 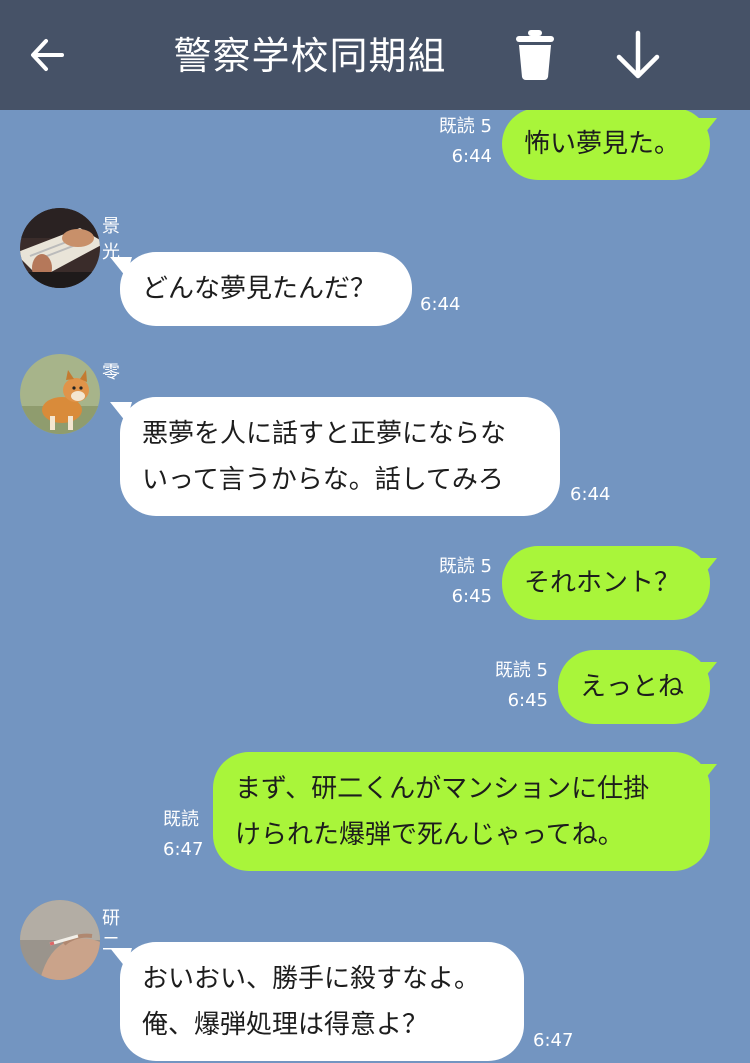 I want to click on trash-icon, so click(x=535, y=55).